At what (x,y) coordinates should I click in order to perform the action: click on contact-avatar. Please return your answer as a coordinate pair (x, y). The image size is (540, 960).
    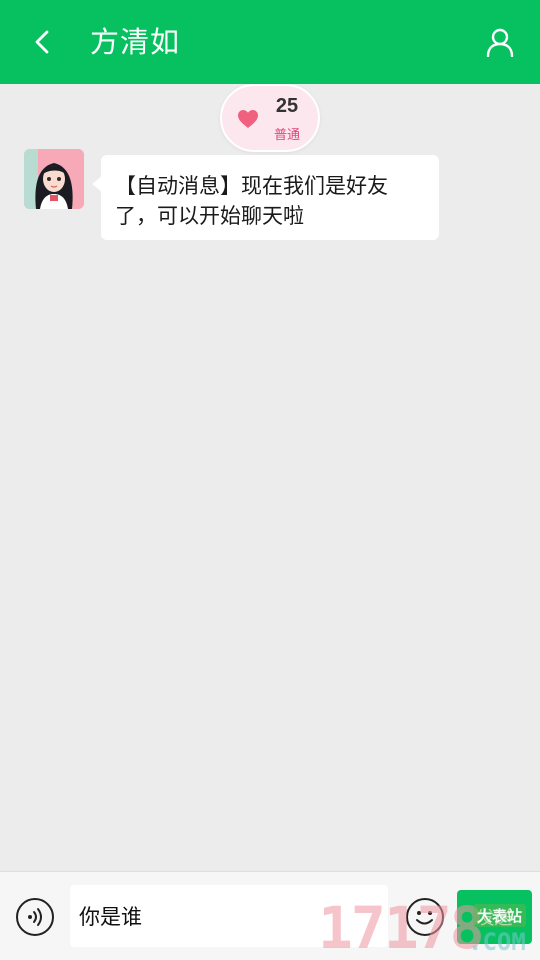
    Looking at the image, I should click on (54, 179).